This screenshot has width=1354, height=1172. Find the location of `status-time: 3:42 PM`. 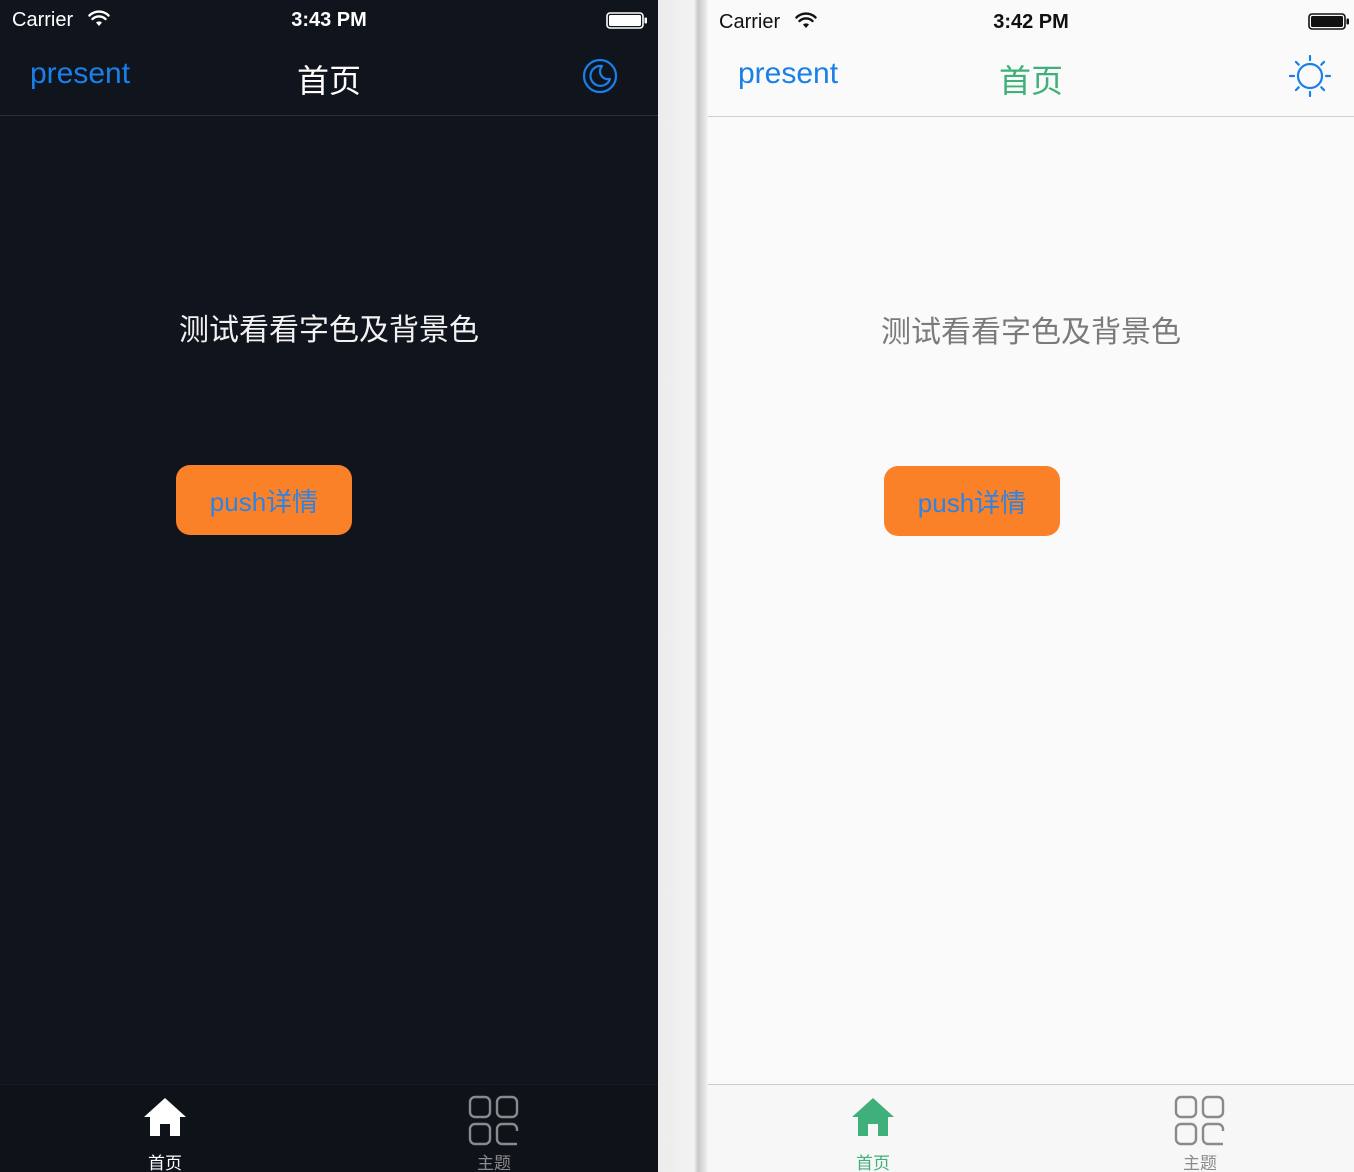

status-time: 3:42 PM is located at coordinates (1031, 22).